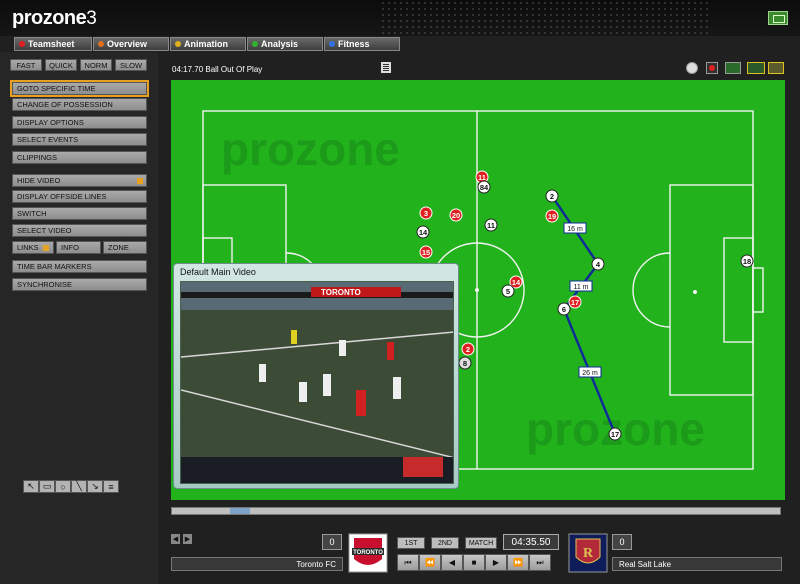  What do you see at coordinates (26, 65) in the screenshot?
I see `speed-fast-button: FAST` at bounding box center [26, 65].